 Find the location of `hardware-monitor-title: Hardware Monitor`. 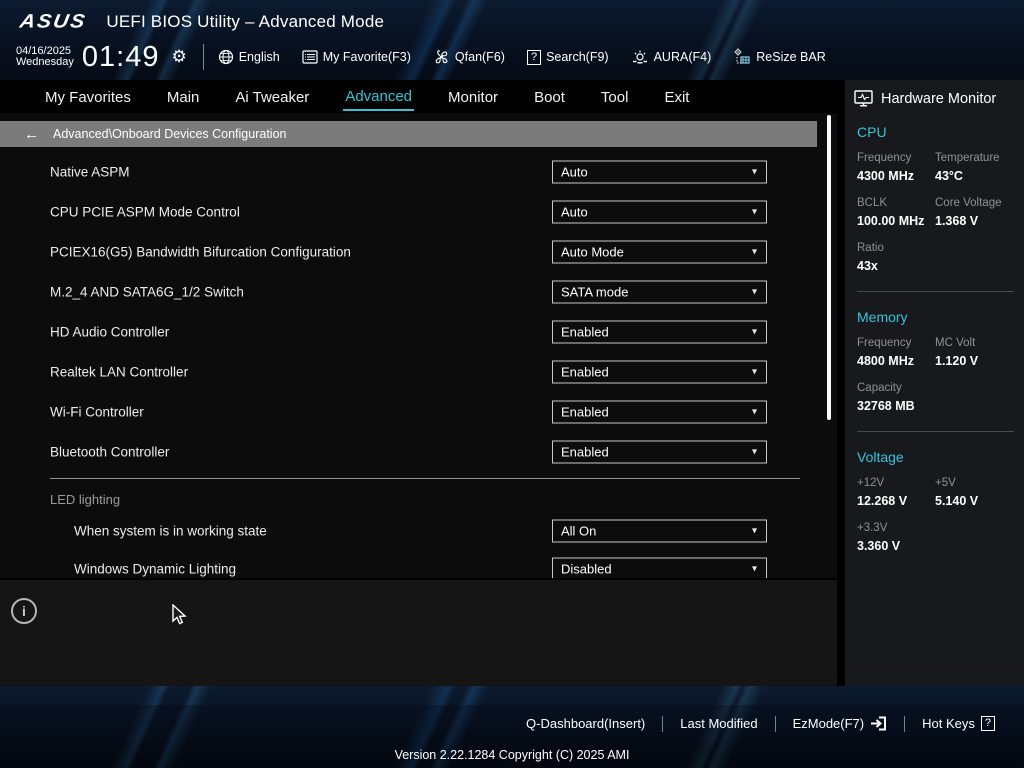

hardware-monitor-title: Hardware Monitor is located at coordinates (939, 98).